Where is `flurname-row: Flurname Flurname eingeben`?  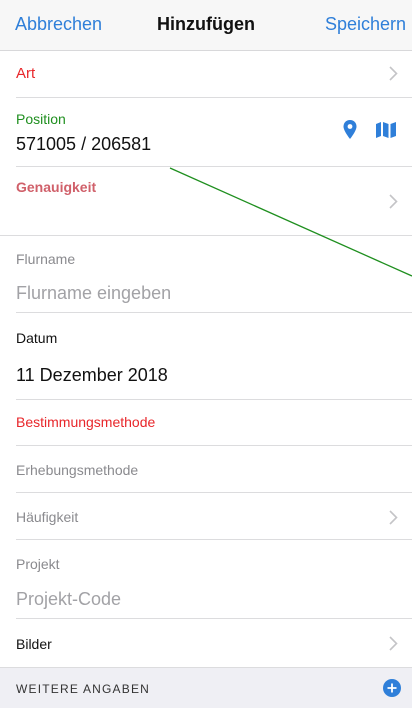
flurname-row: Flurname Flurname eingeben is located at coordinates (206, 274).